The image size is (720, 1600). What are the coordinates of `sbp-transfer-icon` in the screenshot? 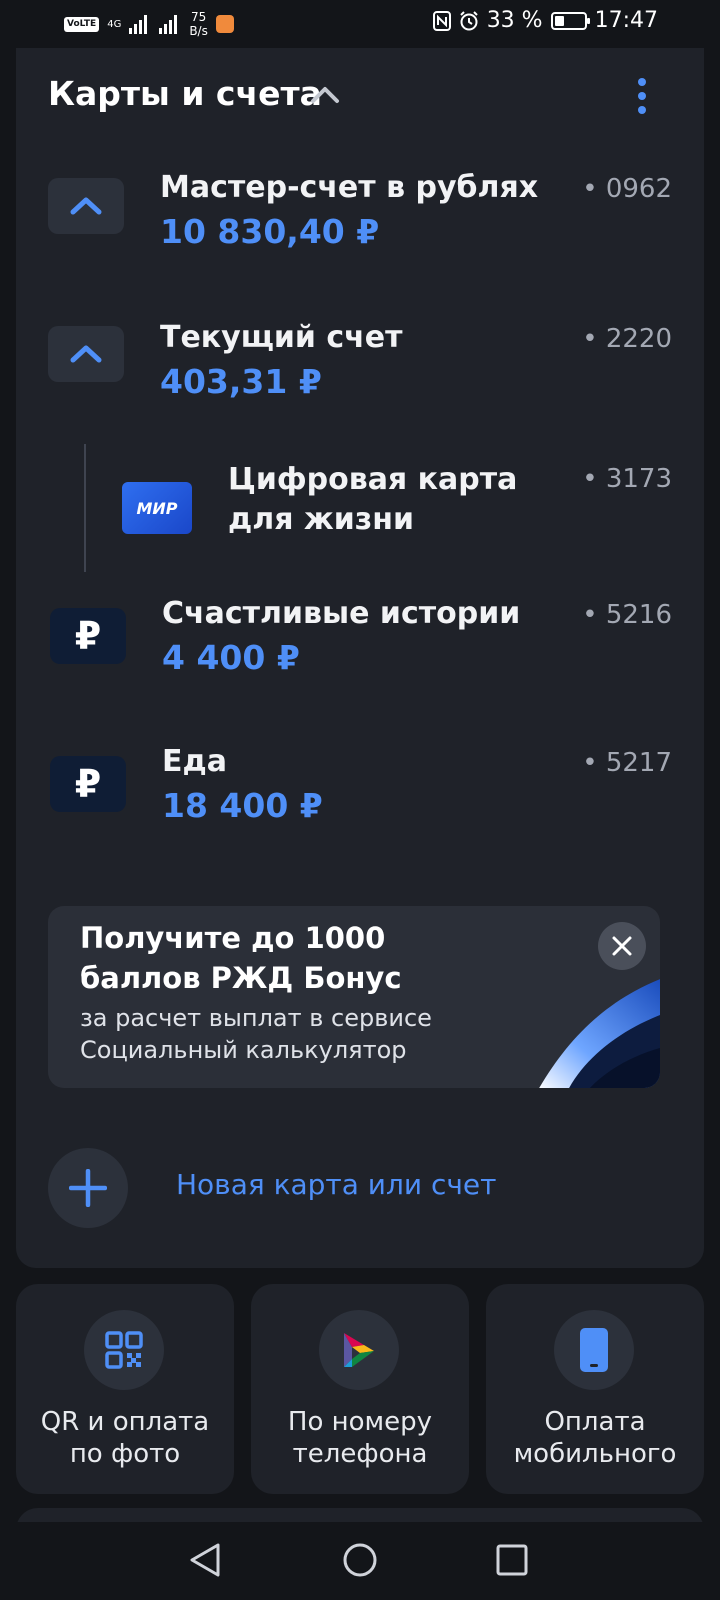 It's located at (359, 1350).